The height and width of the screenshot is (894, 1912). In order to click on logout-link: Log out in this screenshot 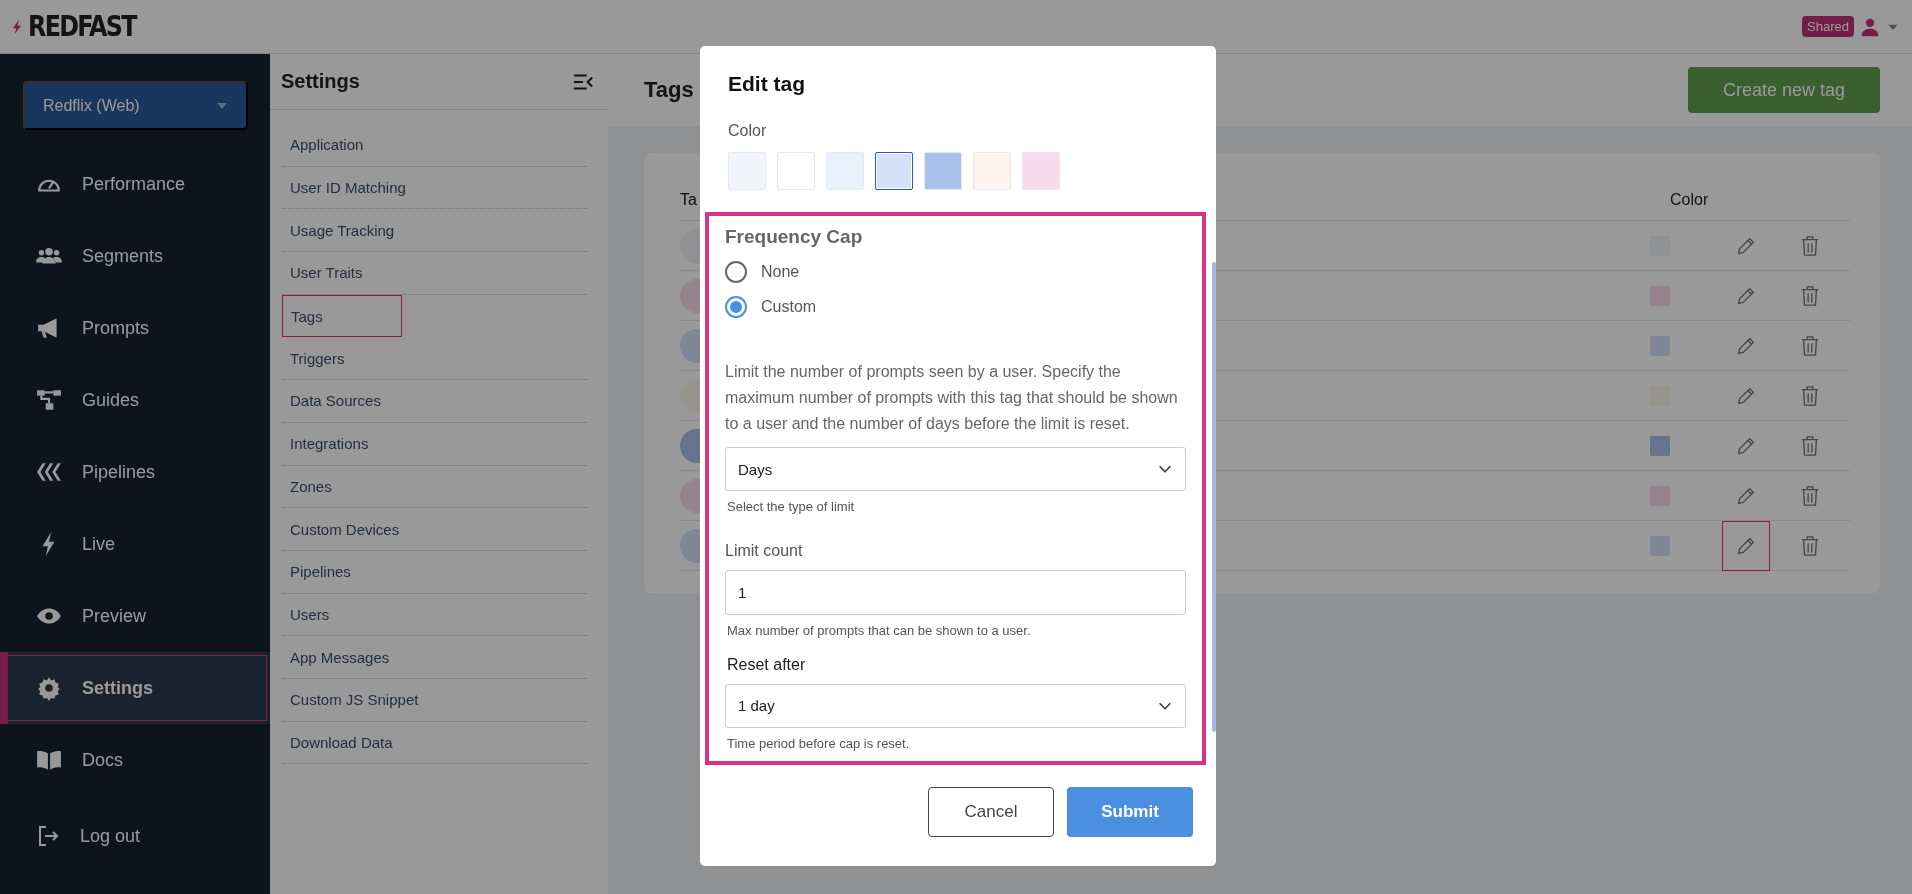, I will do `click(135, 836)`.